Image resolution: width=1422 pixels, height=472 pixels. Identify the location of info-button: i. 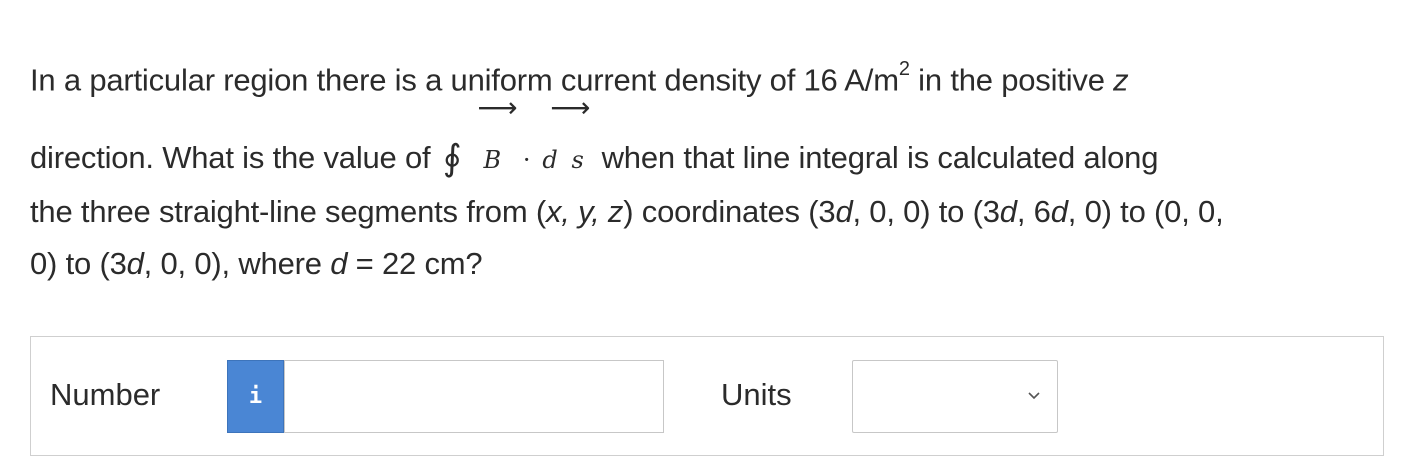
(255, 396).